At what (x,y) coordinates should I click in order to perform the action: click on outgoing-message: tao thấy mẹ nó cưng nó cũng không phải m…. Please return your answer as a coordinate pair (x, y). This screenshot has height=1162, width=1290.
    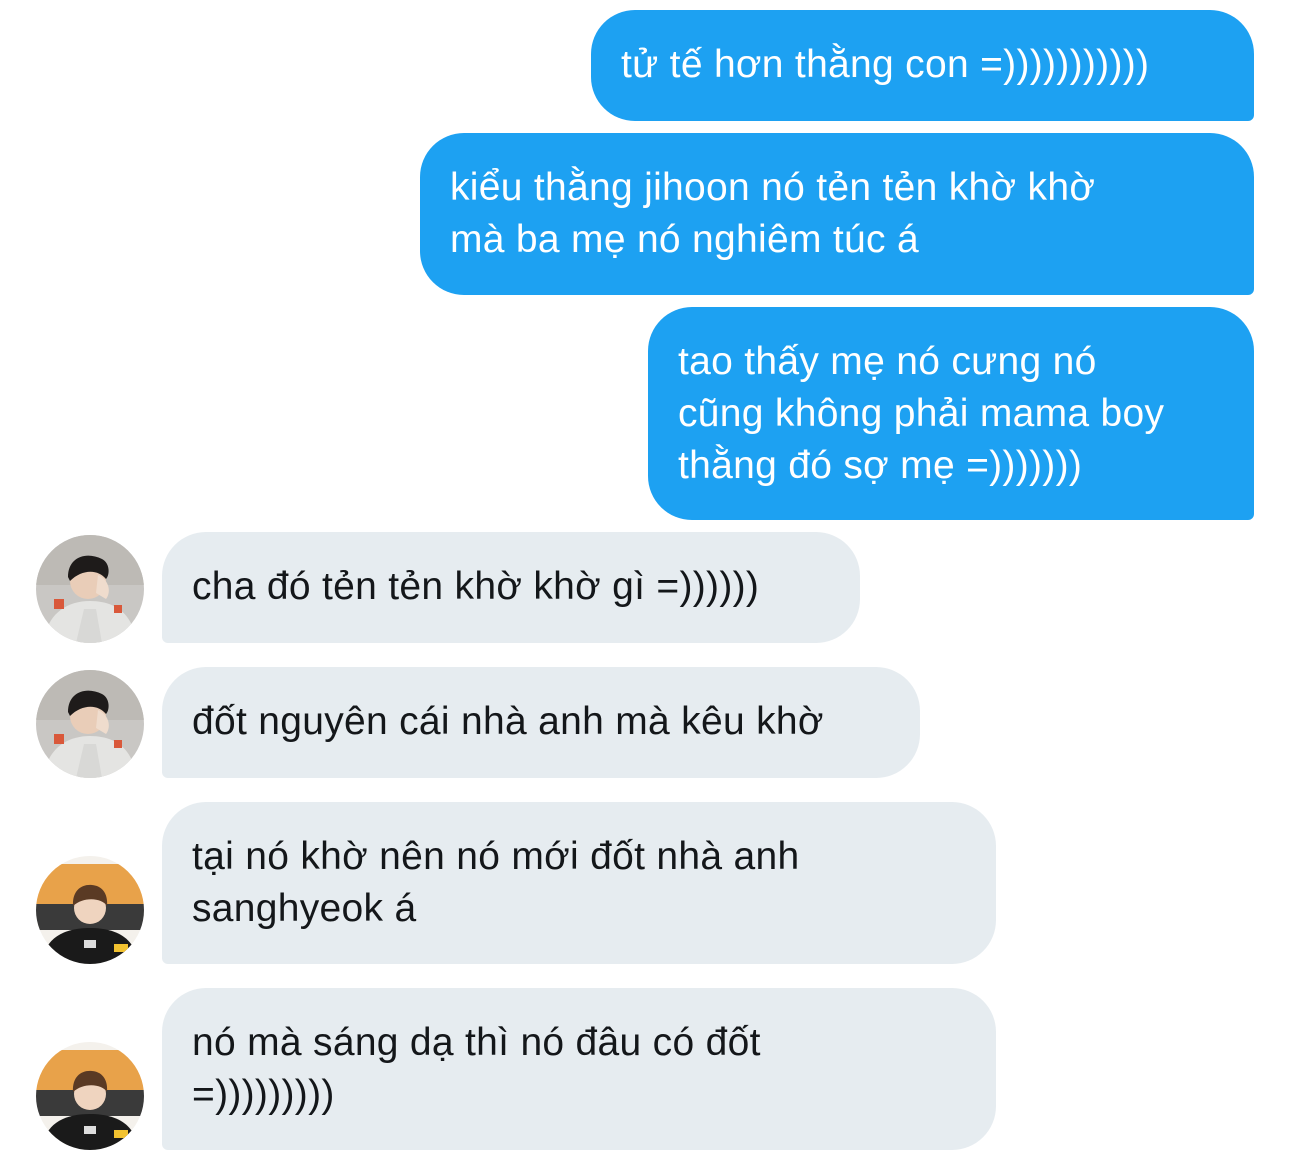
    Looking at the image, I should click on (951, 413).